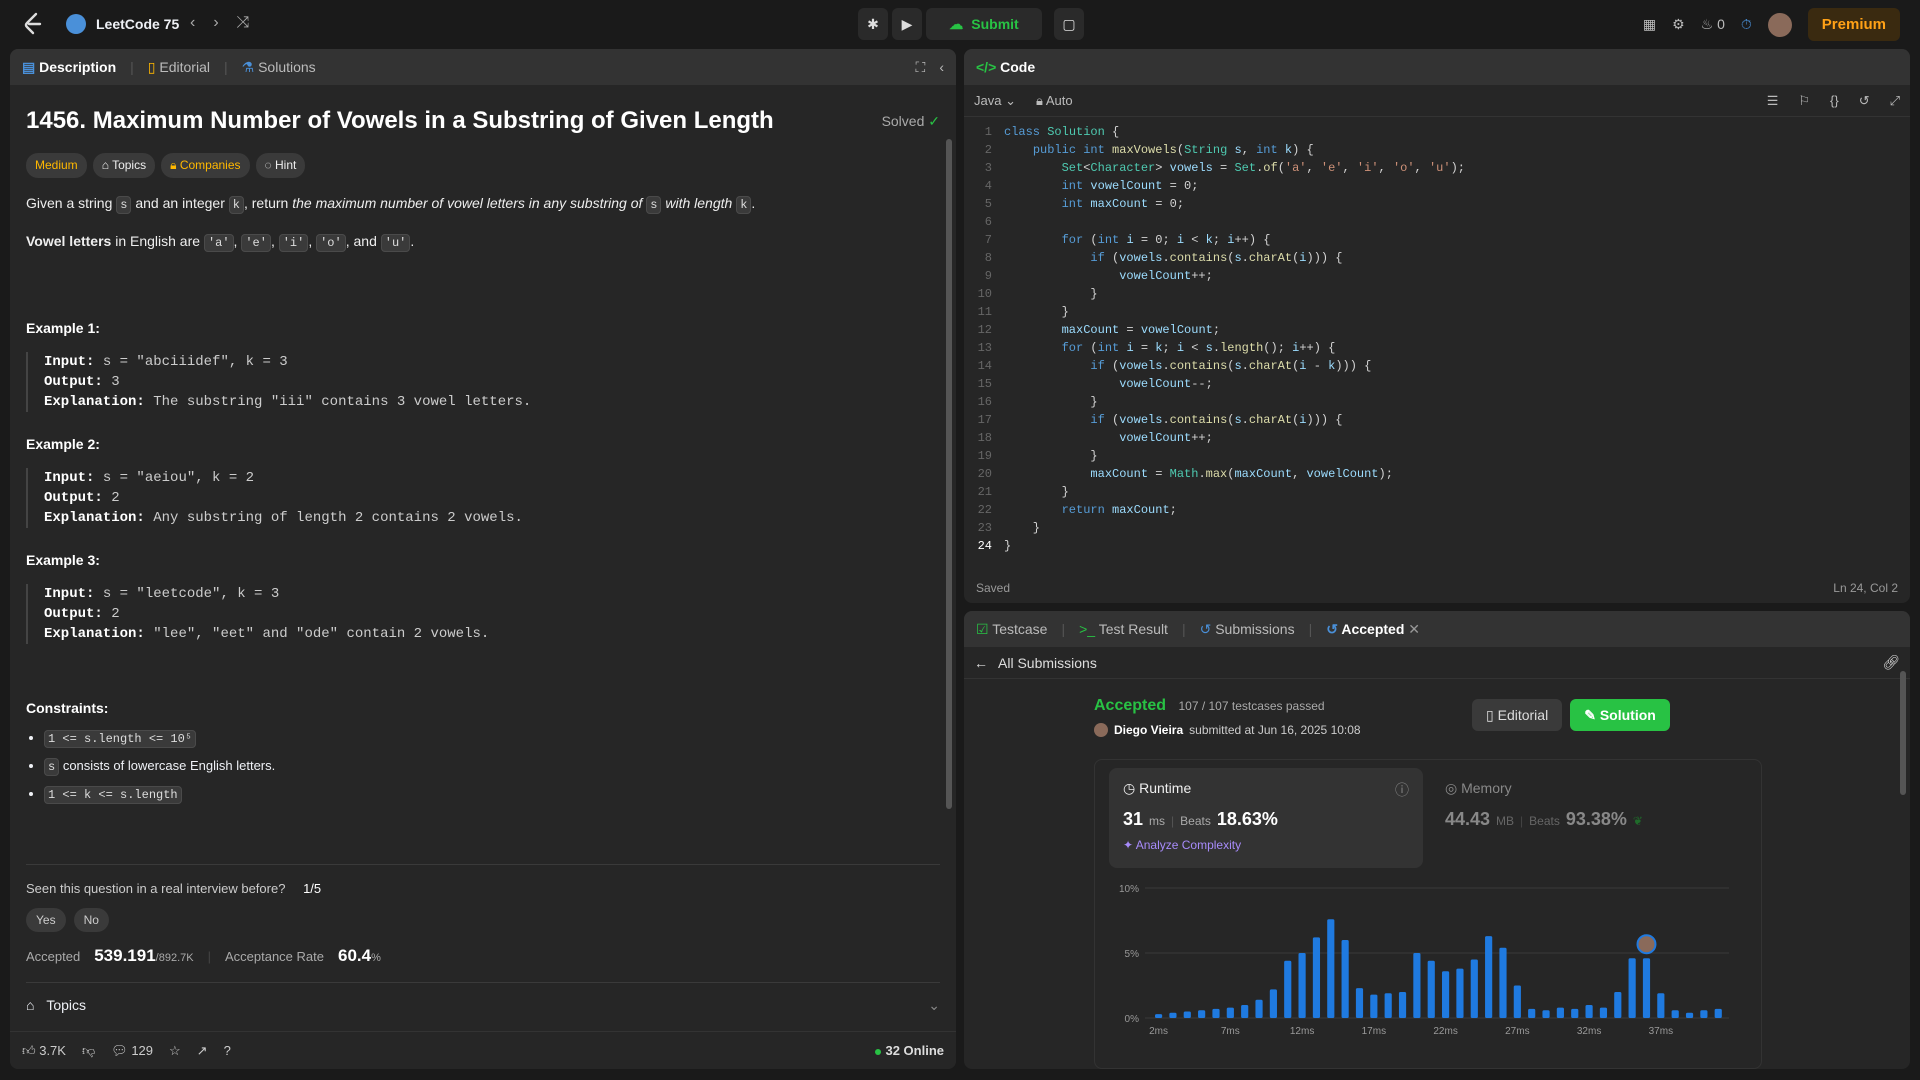 The width and height of the screenshot is (1920, 1080). Describe the element at coordinates (1891, 662) in the screenshot. I see `link-icon: 🔗︎` at that location.